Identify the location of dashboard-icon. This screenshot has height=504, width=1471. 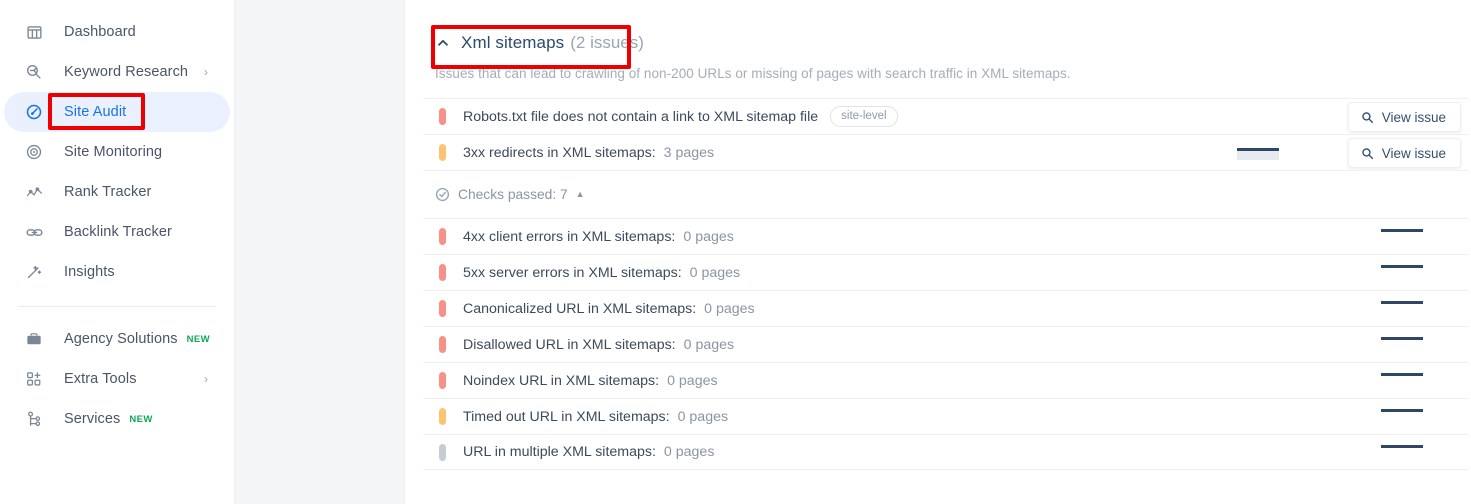
(34, 32).